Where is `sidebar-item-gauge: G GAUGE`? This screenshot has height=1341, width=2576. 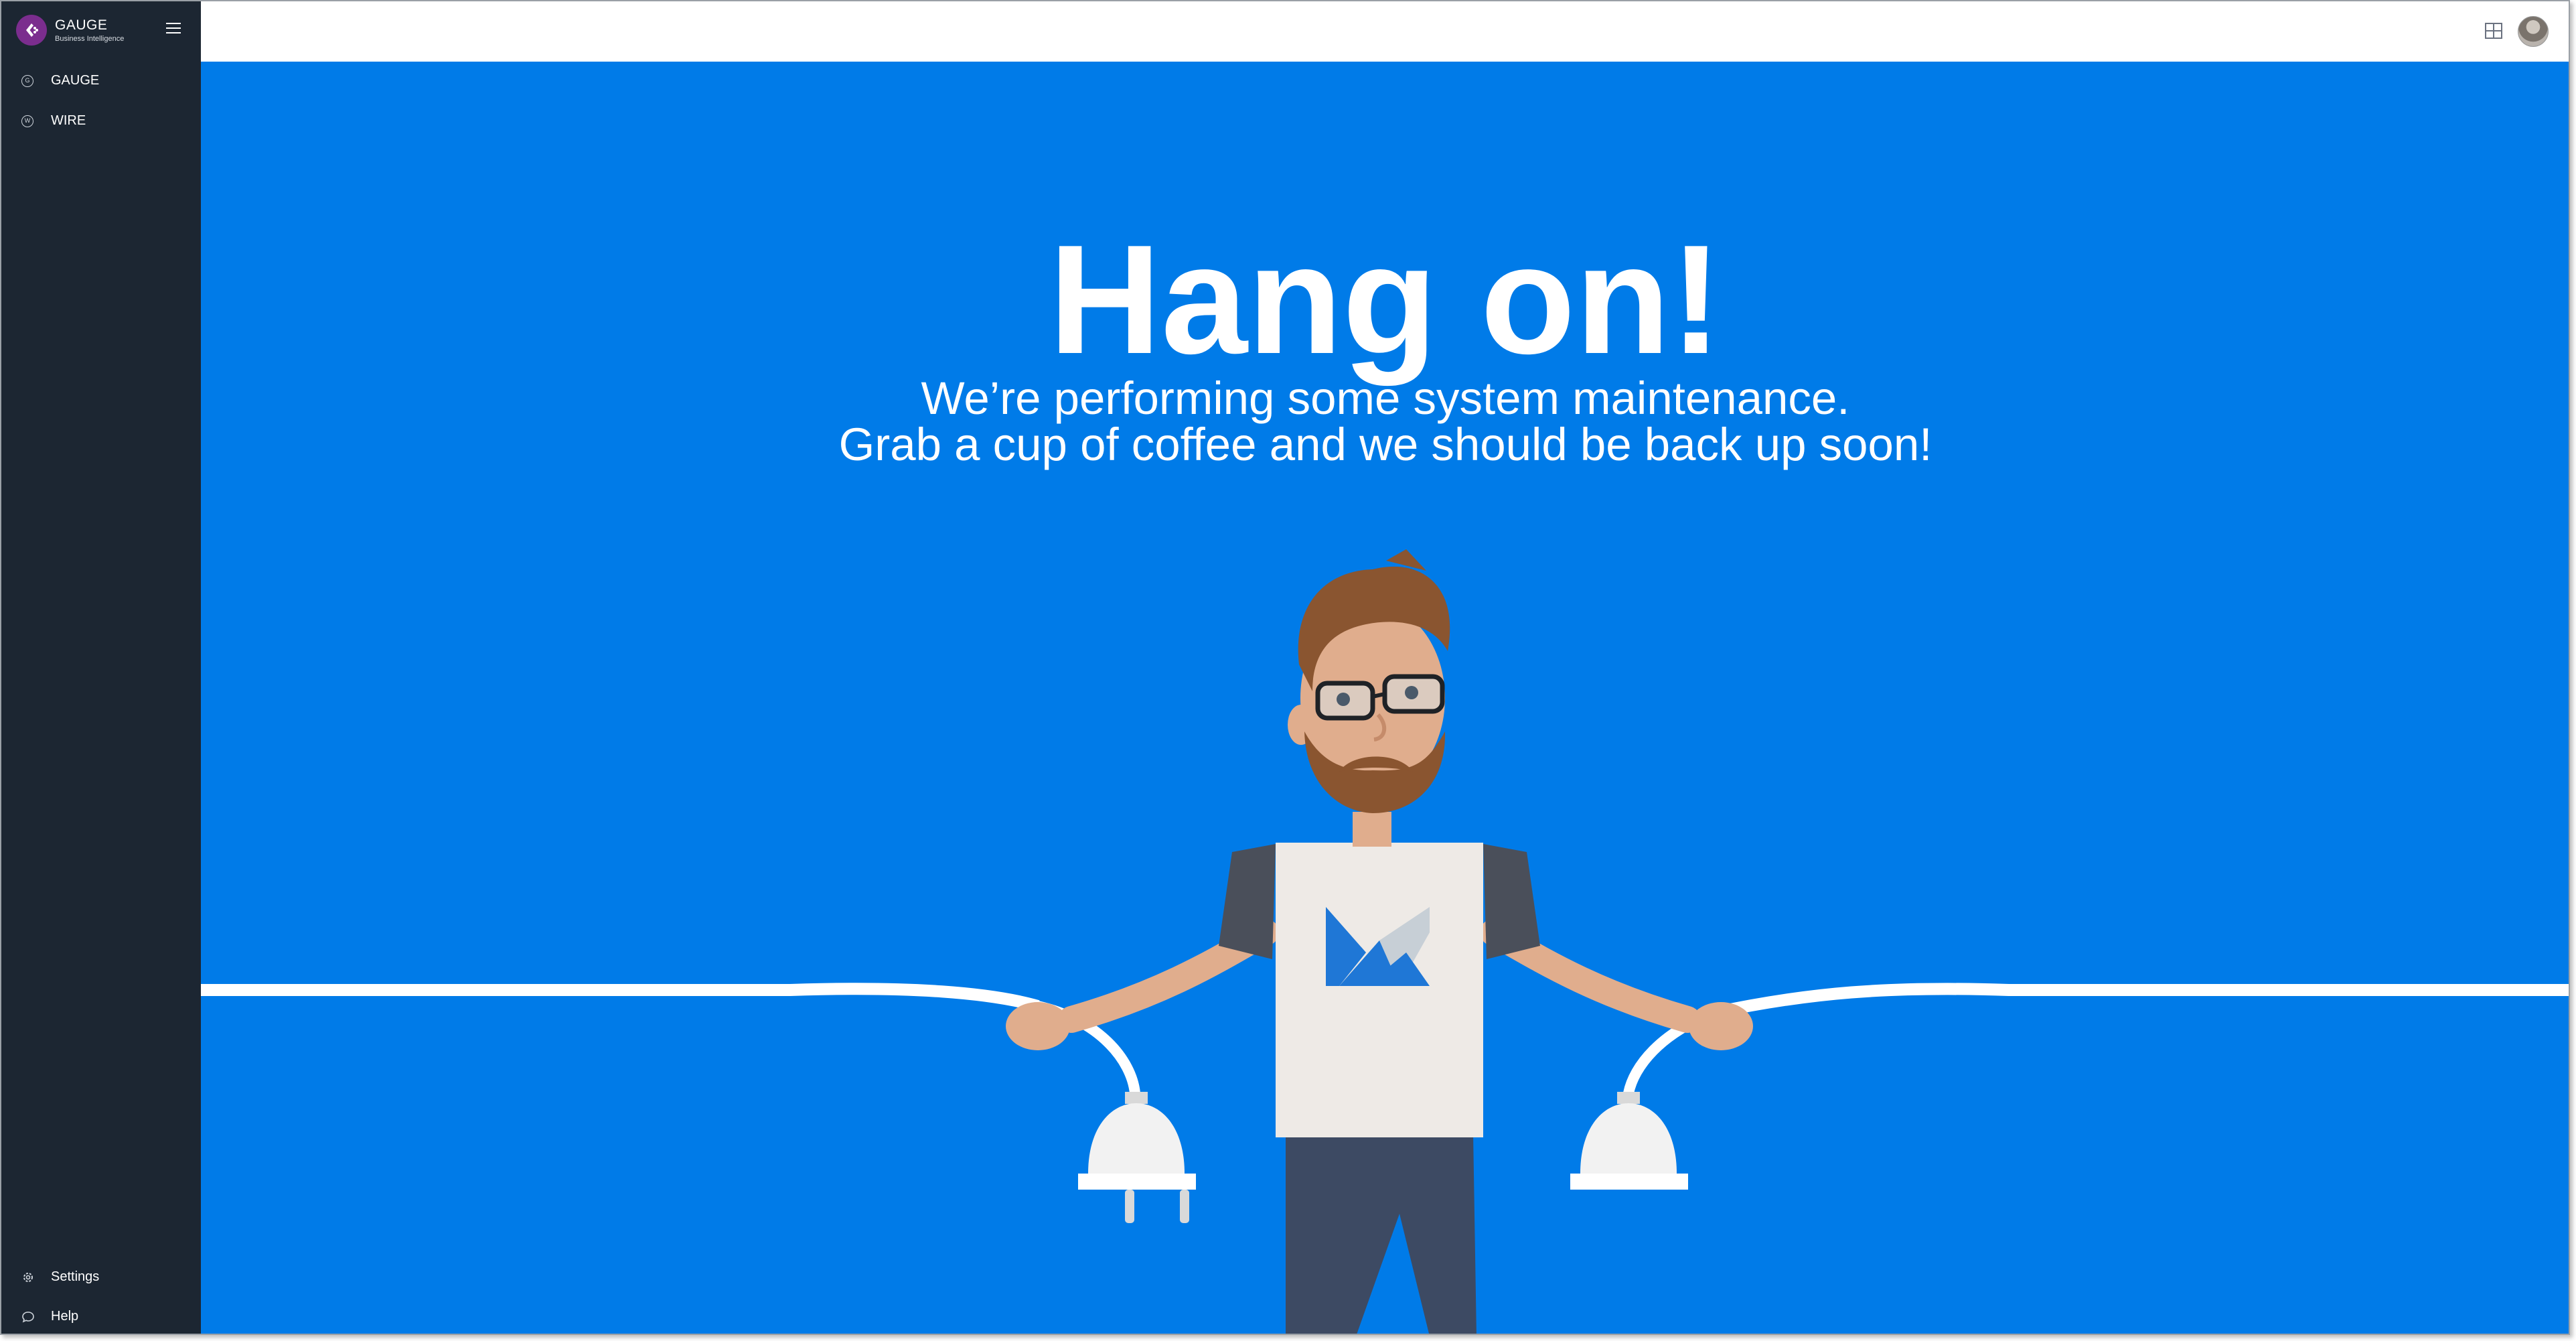 sidebar-item-gauge: G GAUGE is located at coordinates (60, 80).